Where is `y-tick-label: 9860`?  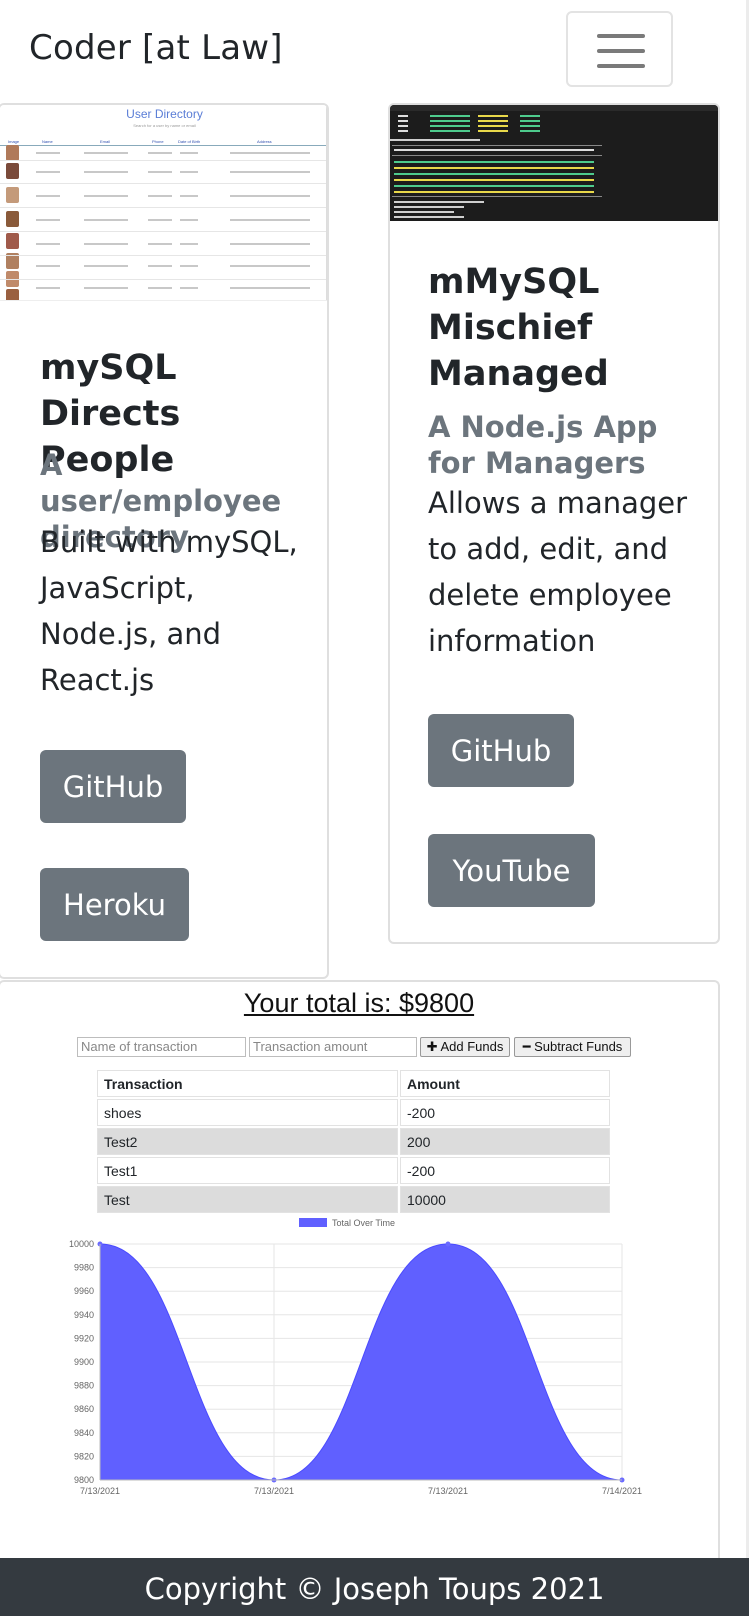
y-tick-label: 9860 is located at coordinates (84, 1409).